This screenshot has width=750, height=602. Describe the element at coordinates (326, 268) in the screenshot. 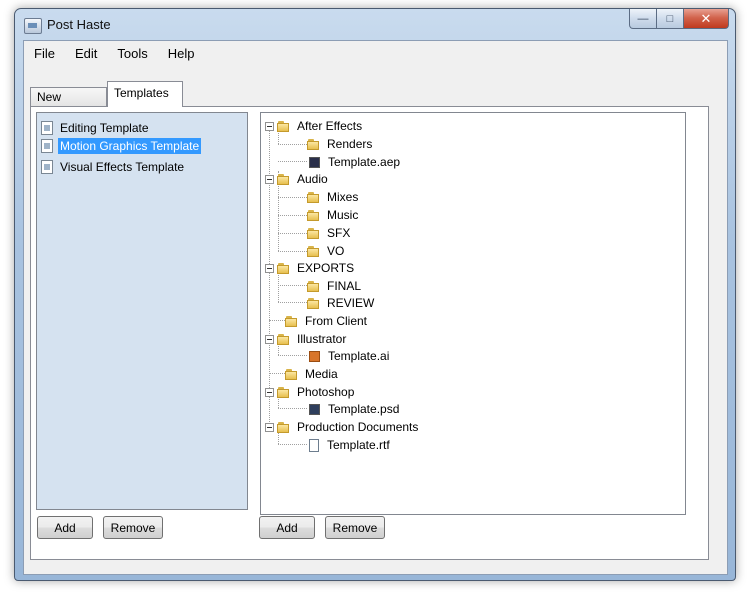

I see `tree-node-label: EXPORTS` at that location.